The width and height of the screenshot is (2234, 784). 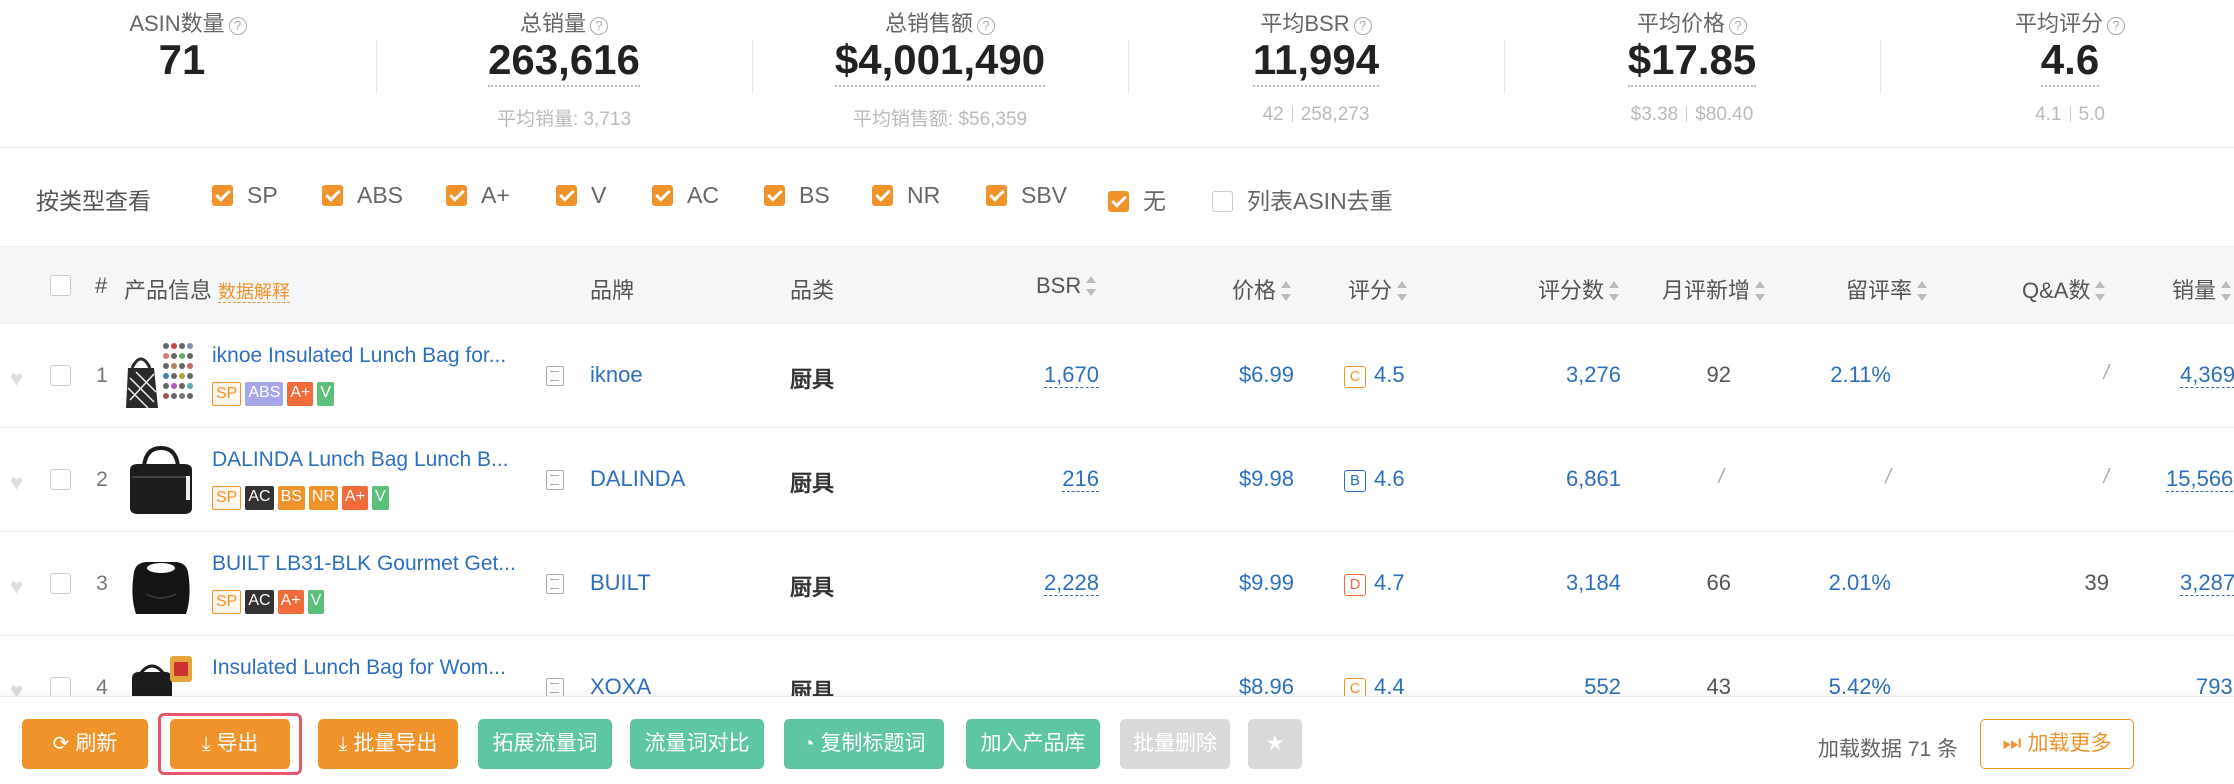 I want to click on filter-checkbox-bs: BS, so click(x=797, y=196).